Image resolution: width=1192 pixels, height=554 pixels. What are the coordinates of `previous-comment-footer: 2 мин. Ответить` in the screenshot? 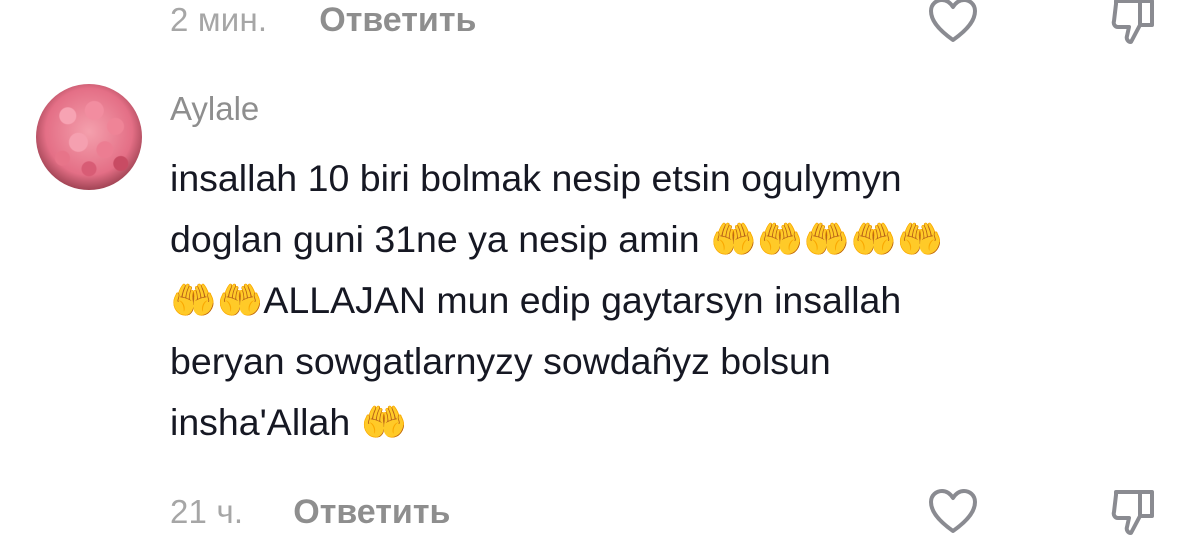 It's located at (323, 25).